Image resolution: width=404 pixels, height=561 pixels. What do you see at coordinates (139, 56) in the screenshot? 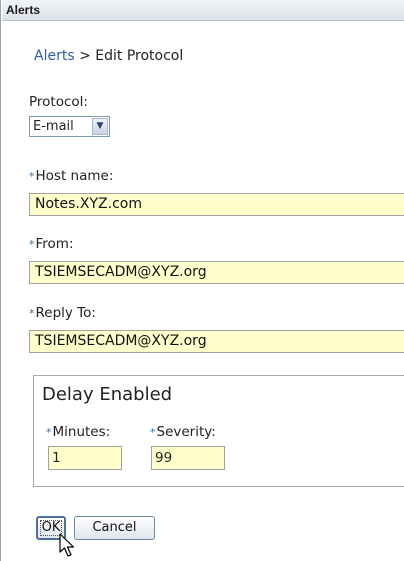
I see `breadcrumb-current: Edit Protocol` at bounding box center [139, 56].